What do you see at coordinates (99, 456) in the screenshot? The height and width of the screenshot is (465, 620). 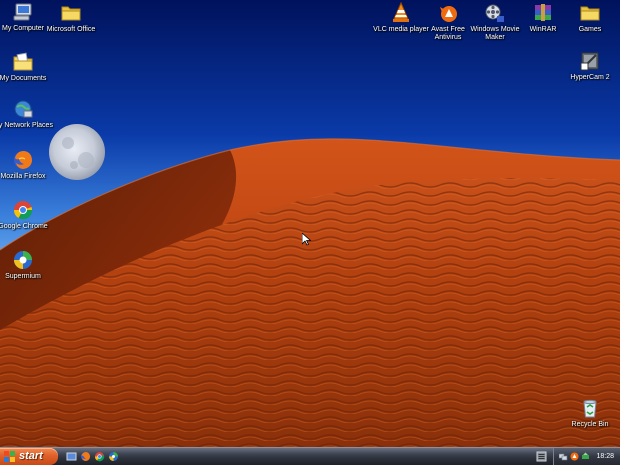 I see `quick-launch-chrome-icon` at bounding box center [99, 456].